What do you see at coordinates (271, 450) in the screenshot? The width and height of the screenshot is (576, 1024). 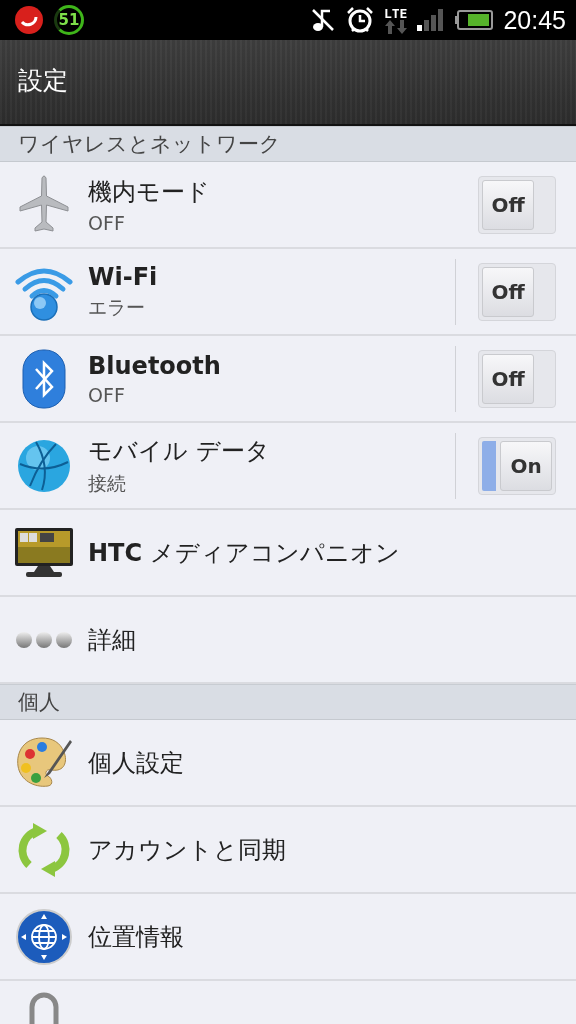 I see `setting-title: モバイル データ` at bounding box center [271, 450].